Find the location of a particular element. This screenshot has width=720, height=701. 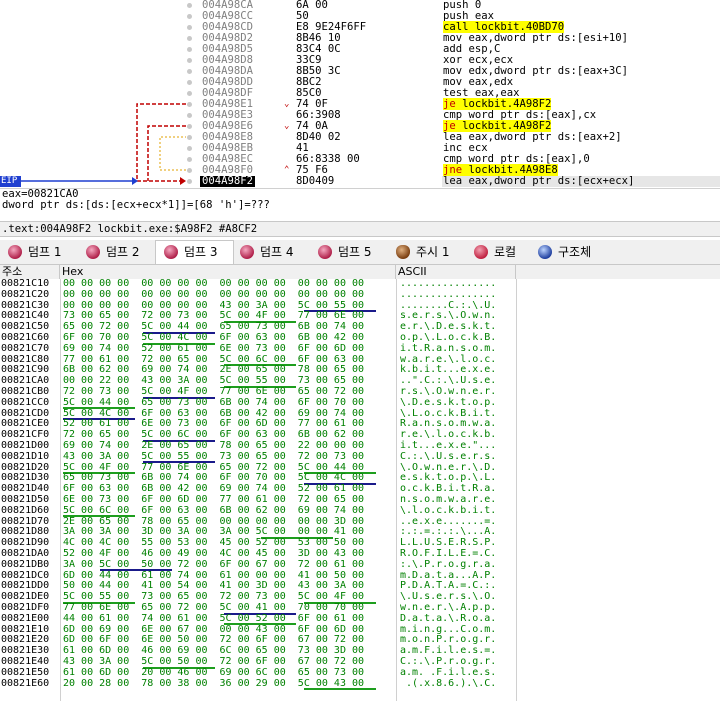

hex-address: 00821E00 is located at coordinates (25, 618).